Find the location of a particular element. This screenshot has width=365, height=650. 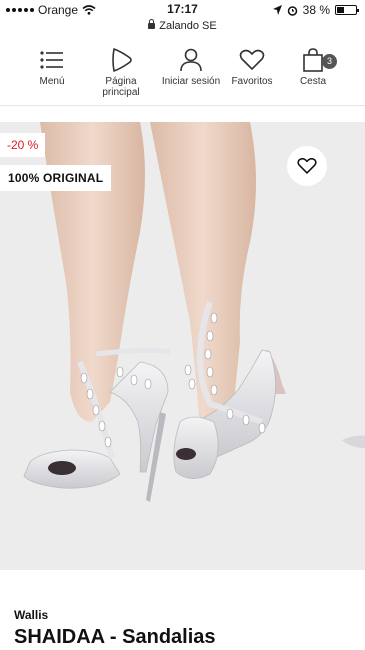

battery-icon is located at coordinates (347, 10).